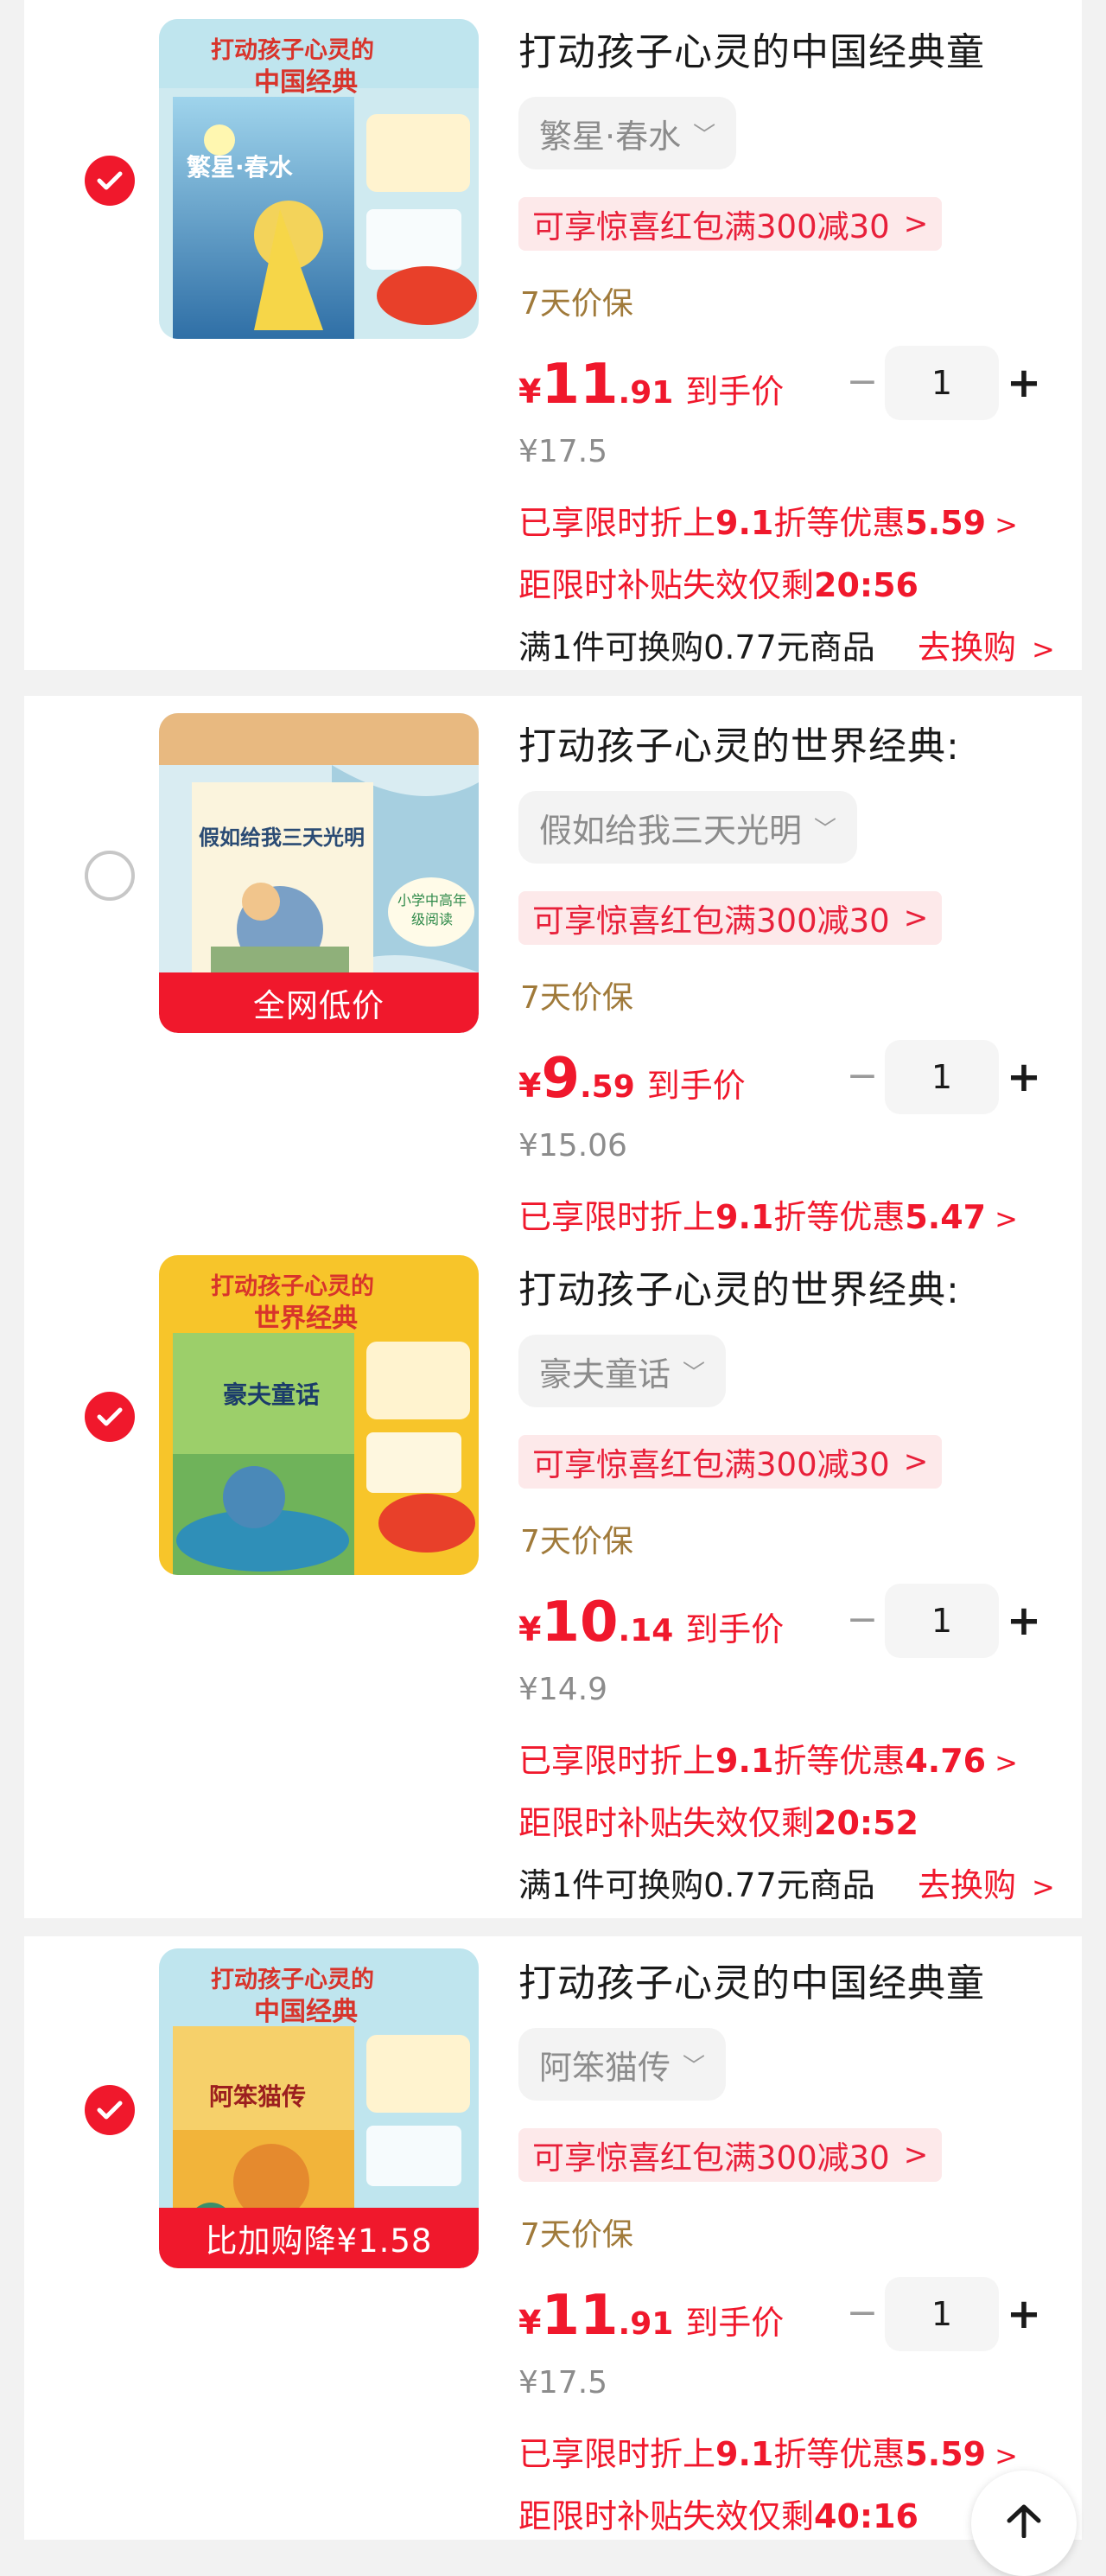 Image resolution: width=1106 pixels, height=2576 pixels. What do you see at coordinates (240, 167) in the screenshot?
I see `cover-title: 繁星·春水` at bounding box center [240, 167].